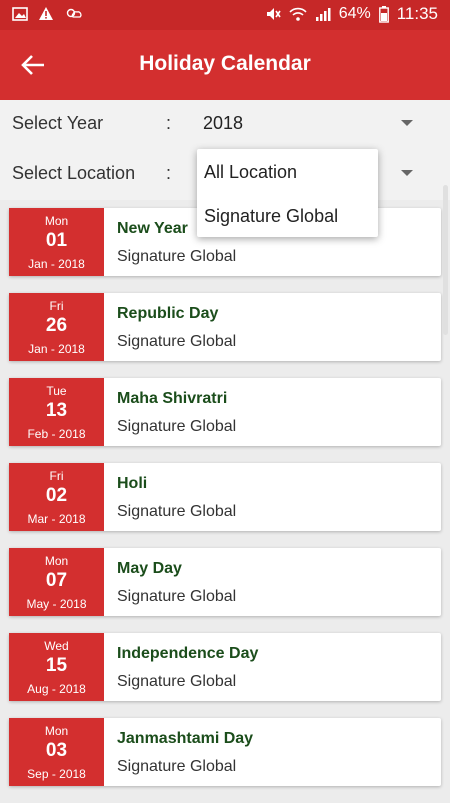 This screenshot has height=803, width=450. I want to click on dropdown-option-all-location: All Location, so click(250, 172).